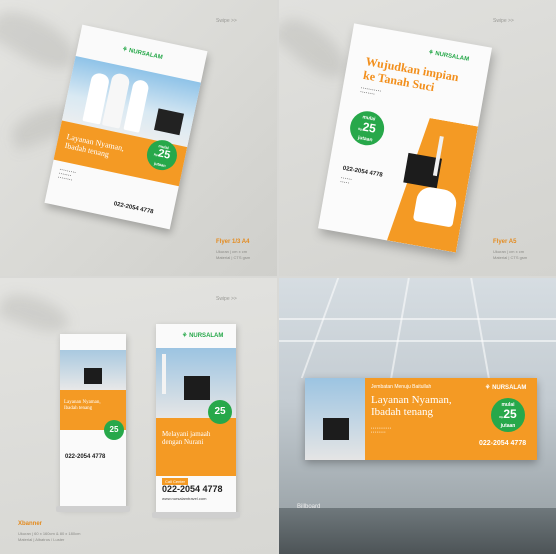  What do you see at coordinates (346, 180) in the screenshot?
I see `flyer-contact: ▪ ▪ ▪ ▪ ▪ ▪ ▪ ▪ ▪ ▪ ▪` at bounding box center [346, 180].